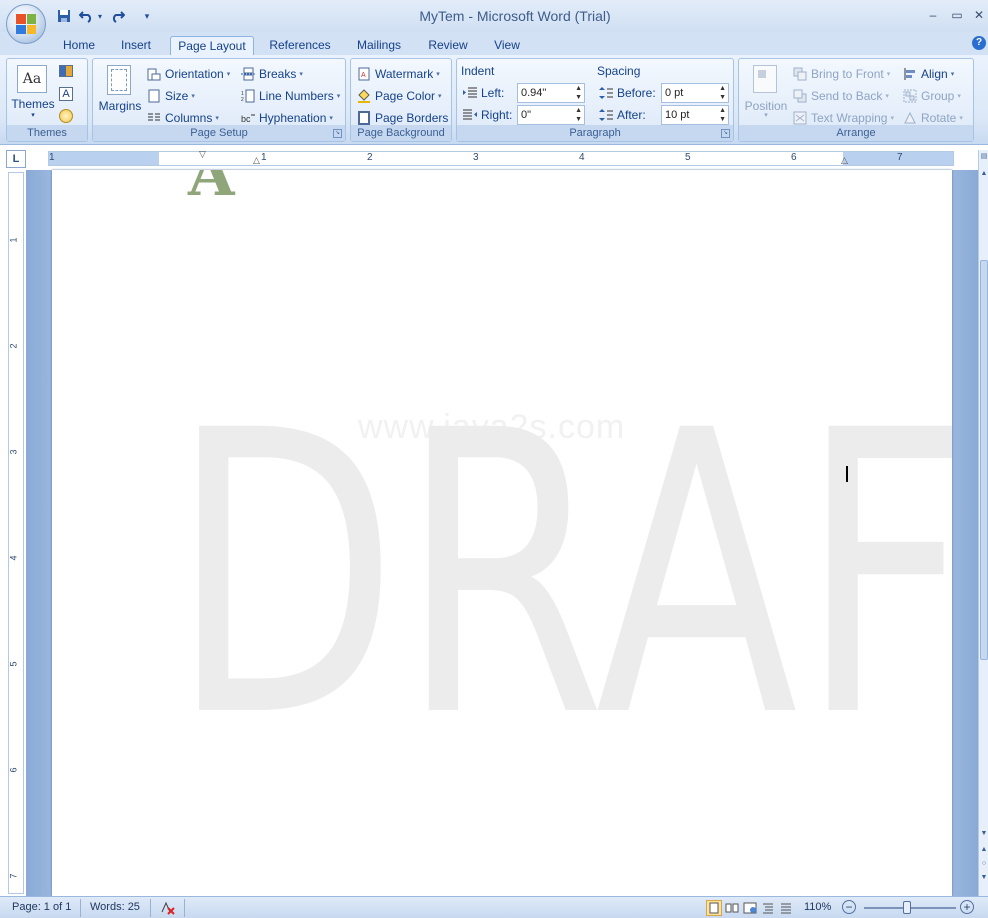 The height and width of the screenshot is (918, 988). Describe the element at coordinates (33, 115) in the screenshot. I see `themes-caret-icon: ▾` at that location.